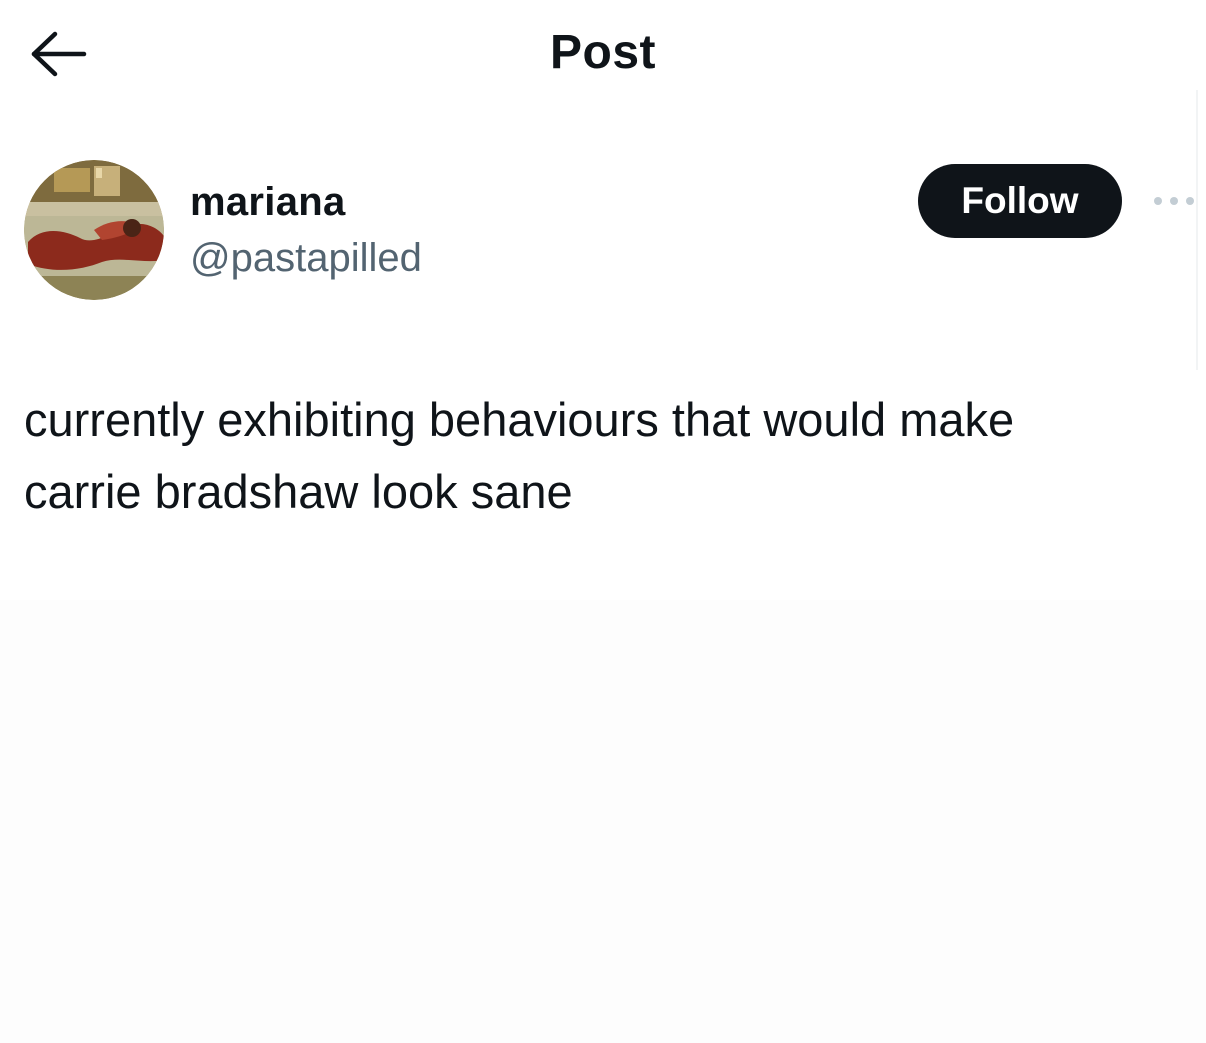 This screenshot has width=1206, height=1043. I want to click on follow-button: Follow, so click(1020, 201).